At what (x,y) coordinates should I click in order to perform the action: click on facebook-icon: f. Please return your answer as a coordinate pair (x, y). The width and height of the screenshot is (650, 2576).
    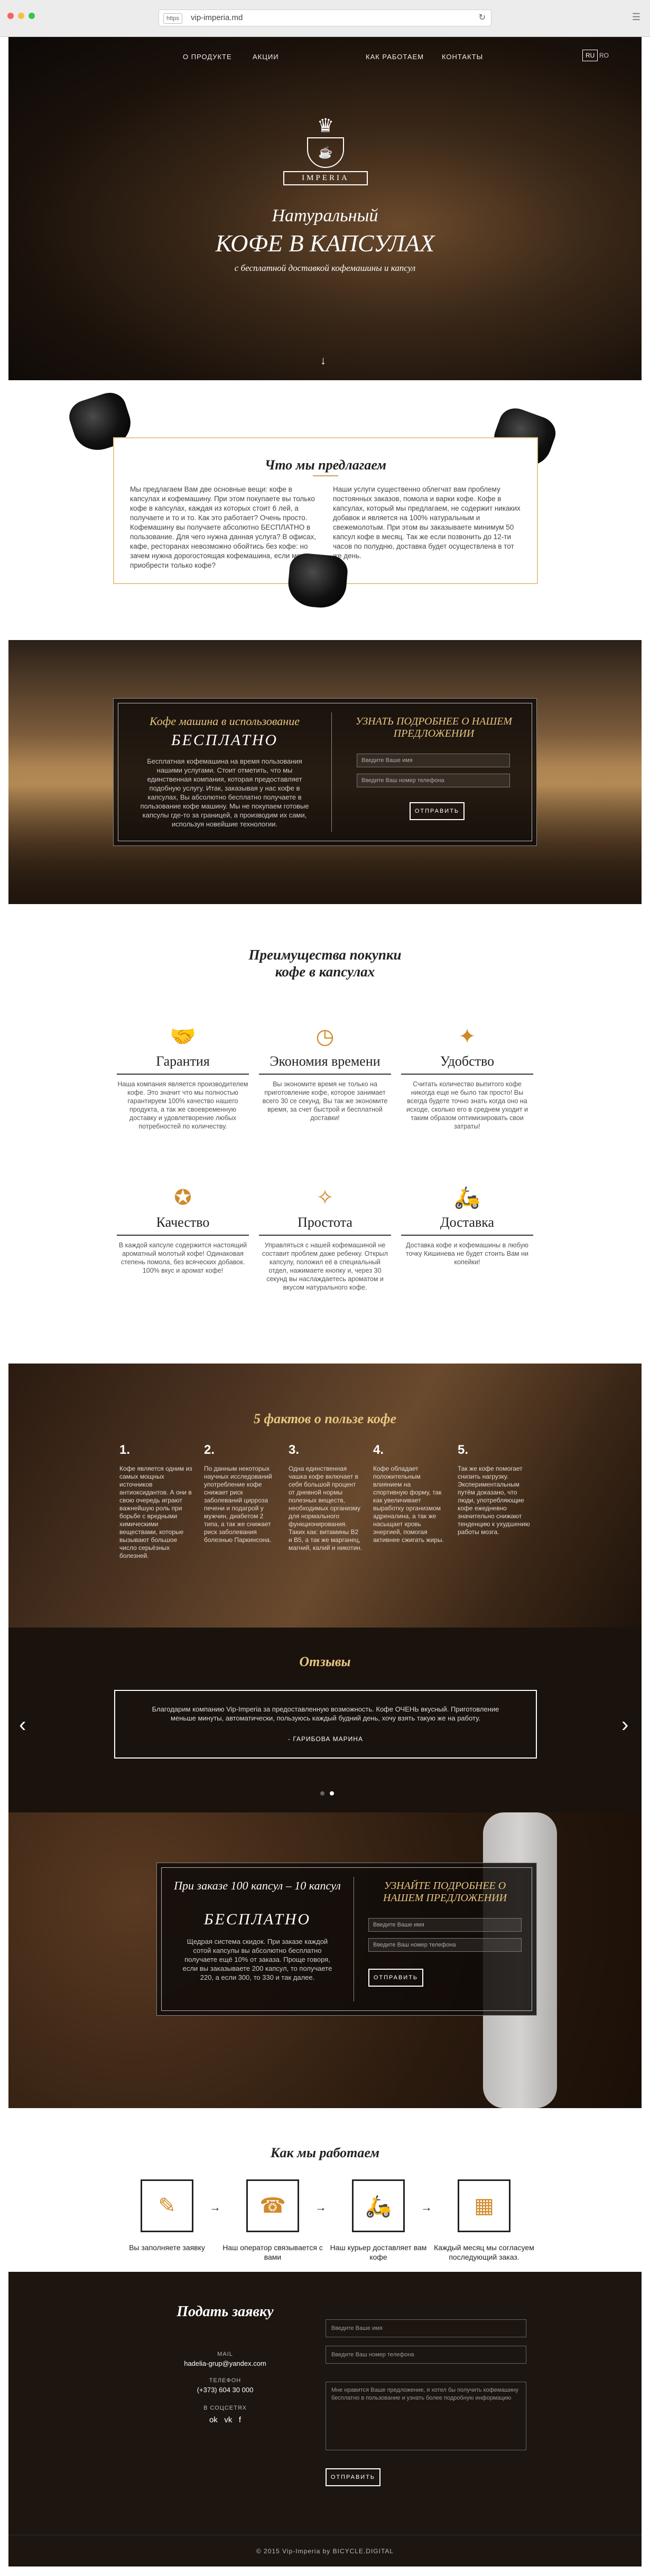
    Looking at the image, I should click on (240, 2419).